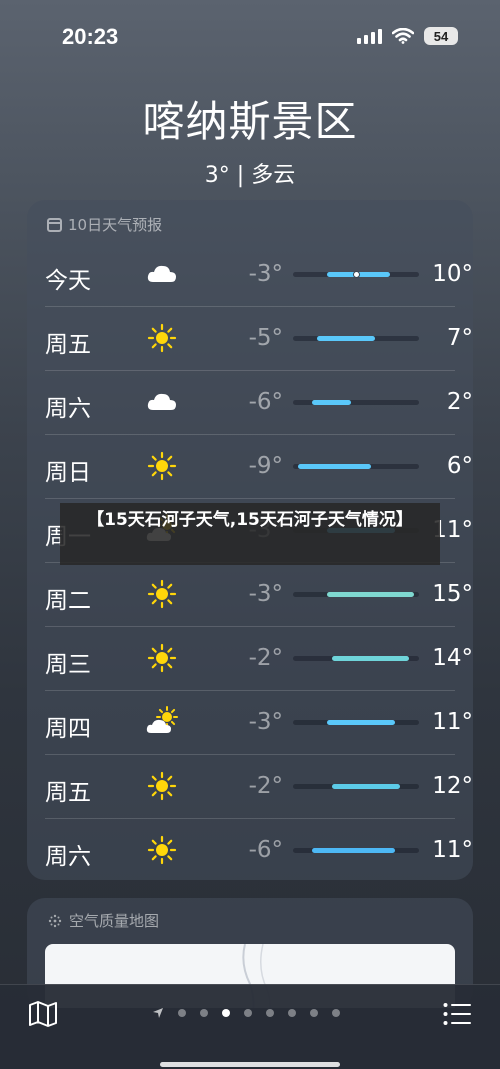  Describe the element at coordinates (459, 466) in the screenshot. I see `high-temp: 6°` at that location.